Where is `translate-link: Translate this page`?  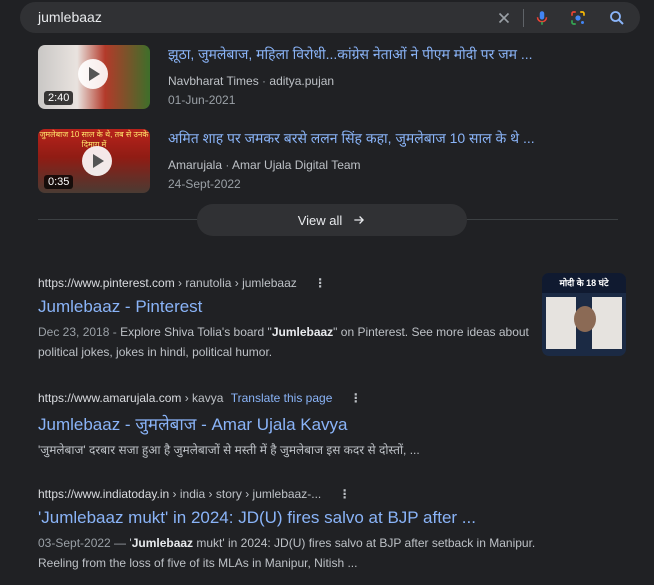
translate-link: Translate this page is located at coordinates (282, 398).